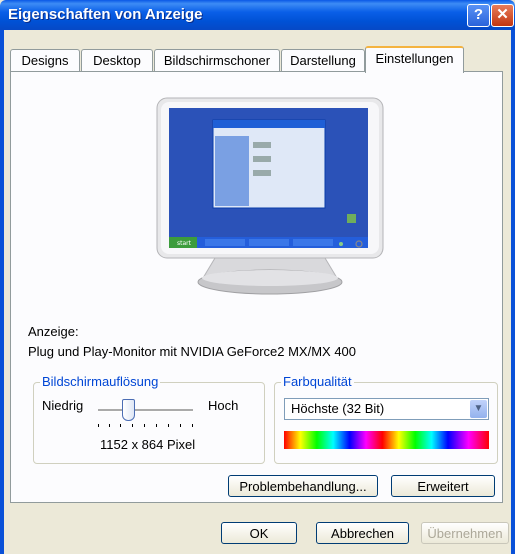 The image size is (515, 554). I want to click on close-button: ✕, so click(502, 15).